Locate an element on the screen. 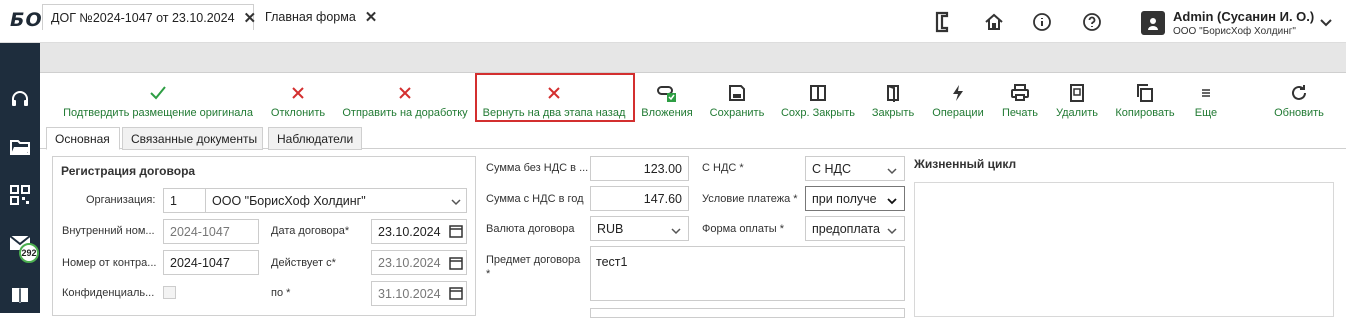 This screenshot has height=318, width=1346. operations-button: Операции is located at coordinates (958, 103).